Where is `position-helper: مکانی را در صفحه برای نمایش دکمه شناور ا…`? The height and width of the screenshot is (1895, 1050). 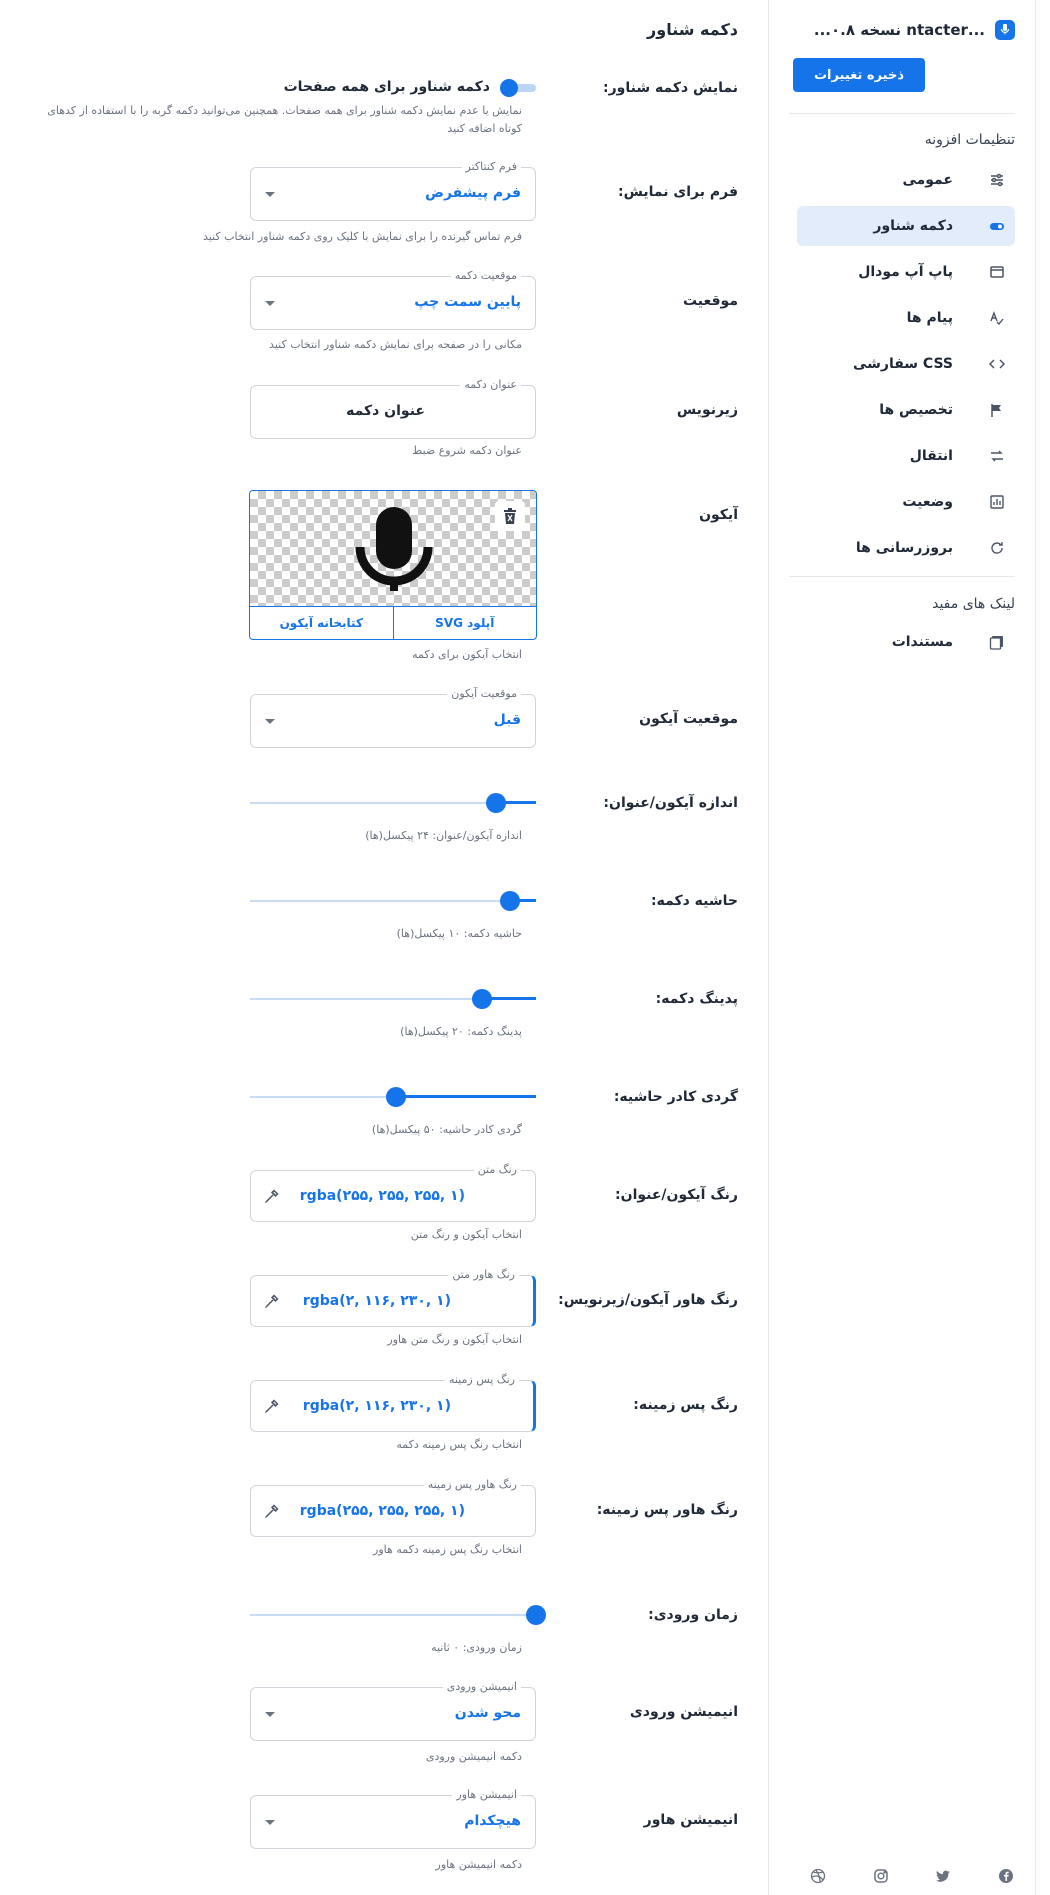 position-helper: مکانی را در صفحه برای نمایش دکمه شناور ا… is located at coordinates (395, 344).